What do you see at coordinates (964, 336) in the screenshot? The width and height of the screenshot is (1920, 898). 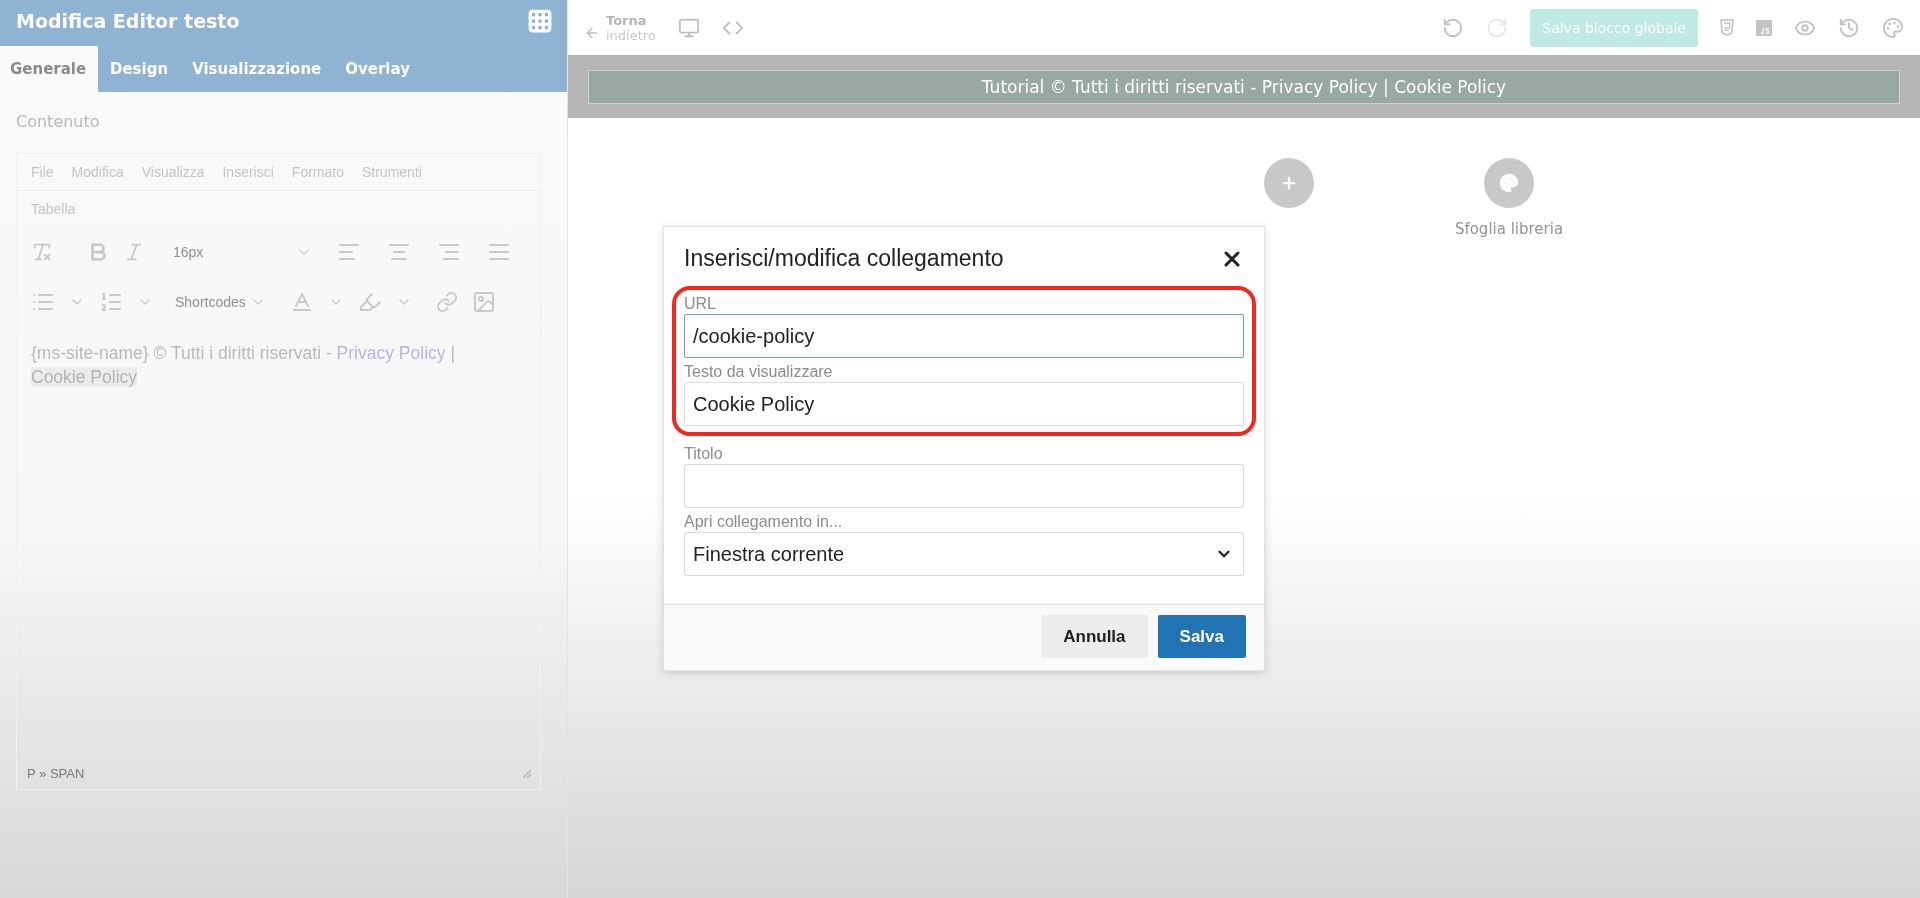 I see `text-field: /cookie-policy` at bounding box center [964, 336].